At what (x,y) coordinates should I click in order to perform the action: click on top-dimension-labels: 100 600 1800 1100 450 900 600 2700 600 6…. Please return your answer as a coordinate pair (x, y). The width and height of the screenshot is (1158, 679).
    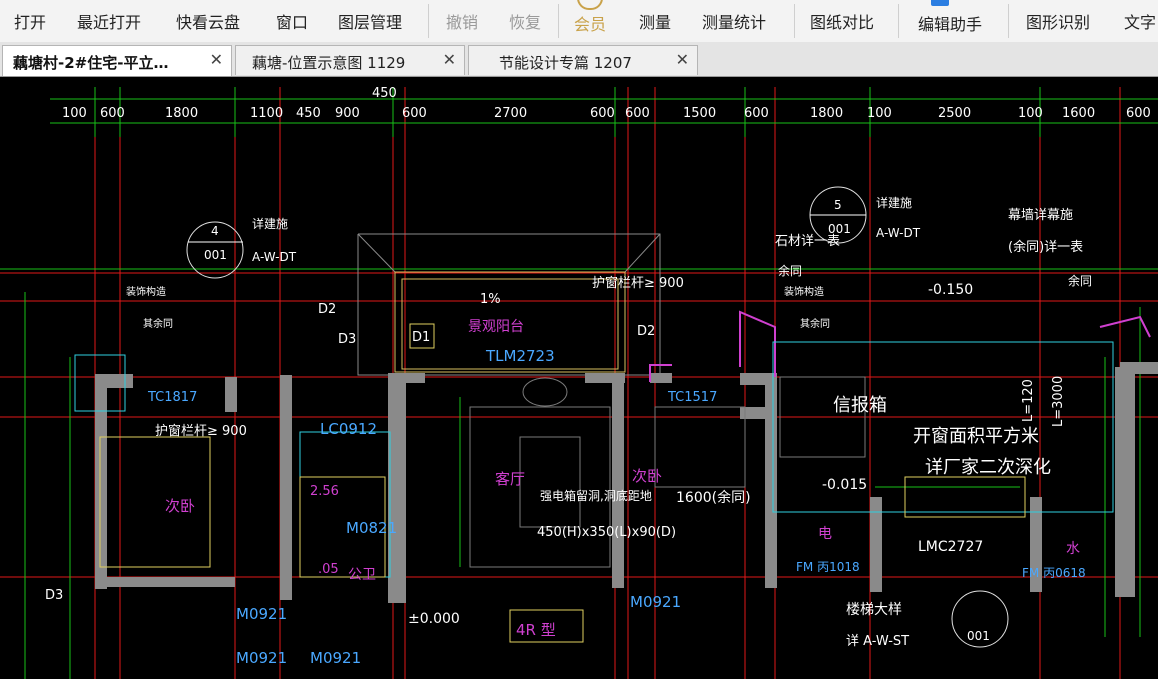
    Looking at the image, I should click on (606, 103).